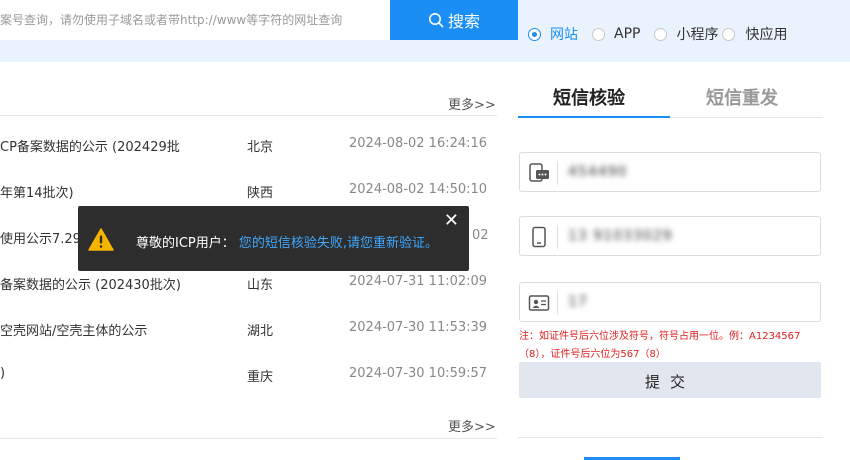 This screenshot has width=850, height=460. I want to click on active-tab-indicator, so click(594, 117).